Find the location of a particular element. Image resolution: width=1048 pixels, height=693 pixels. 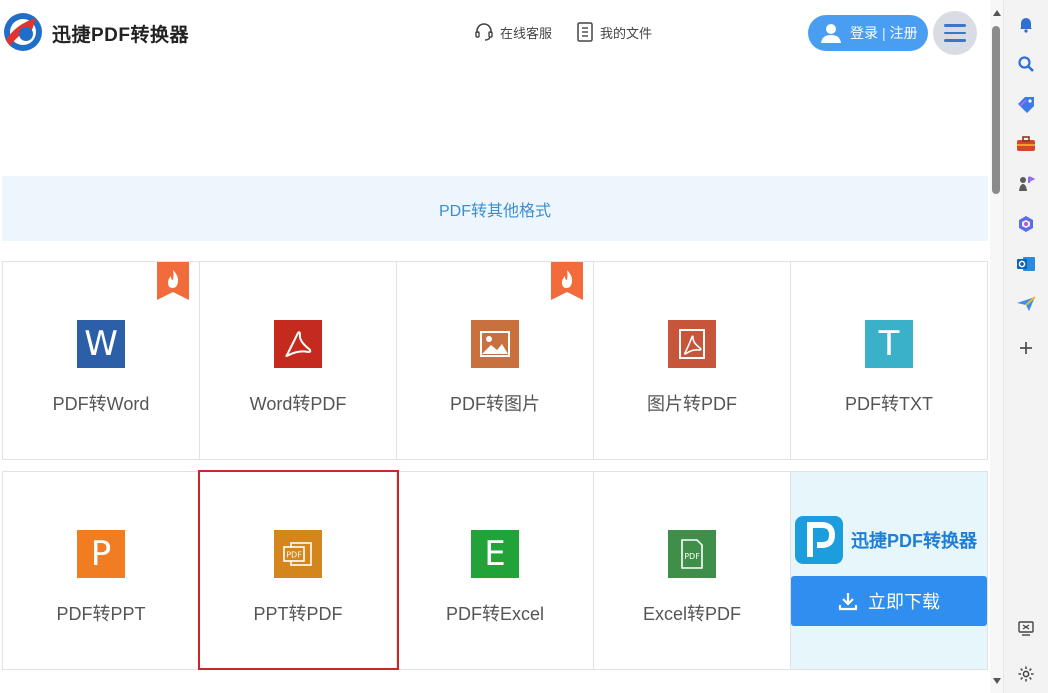

word-icon: W is located at coordinates (101, 344).